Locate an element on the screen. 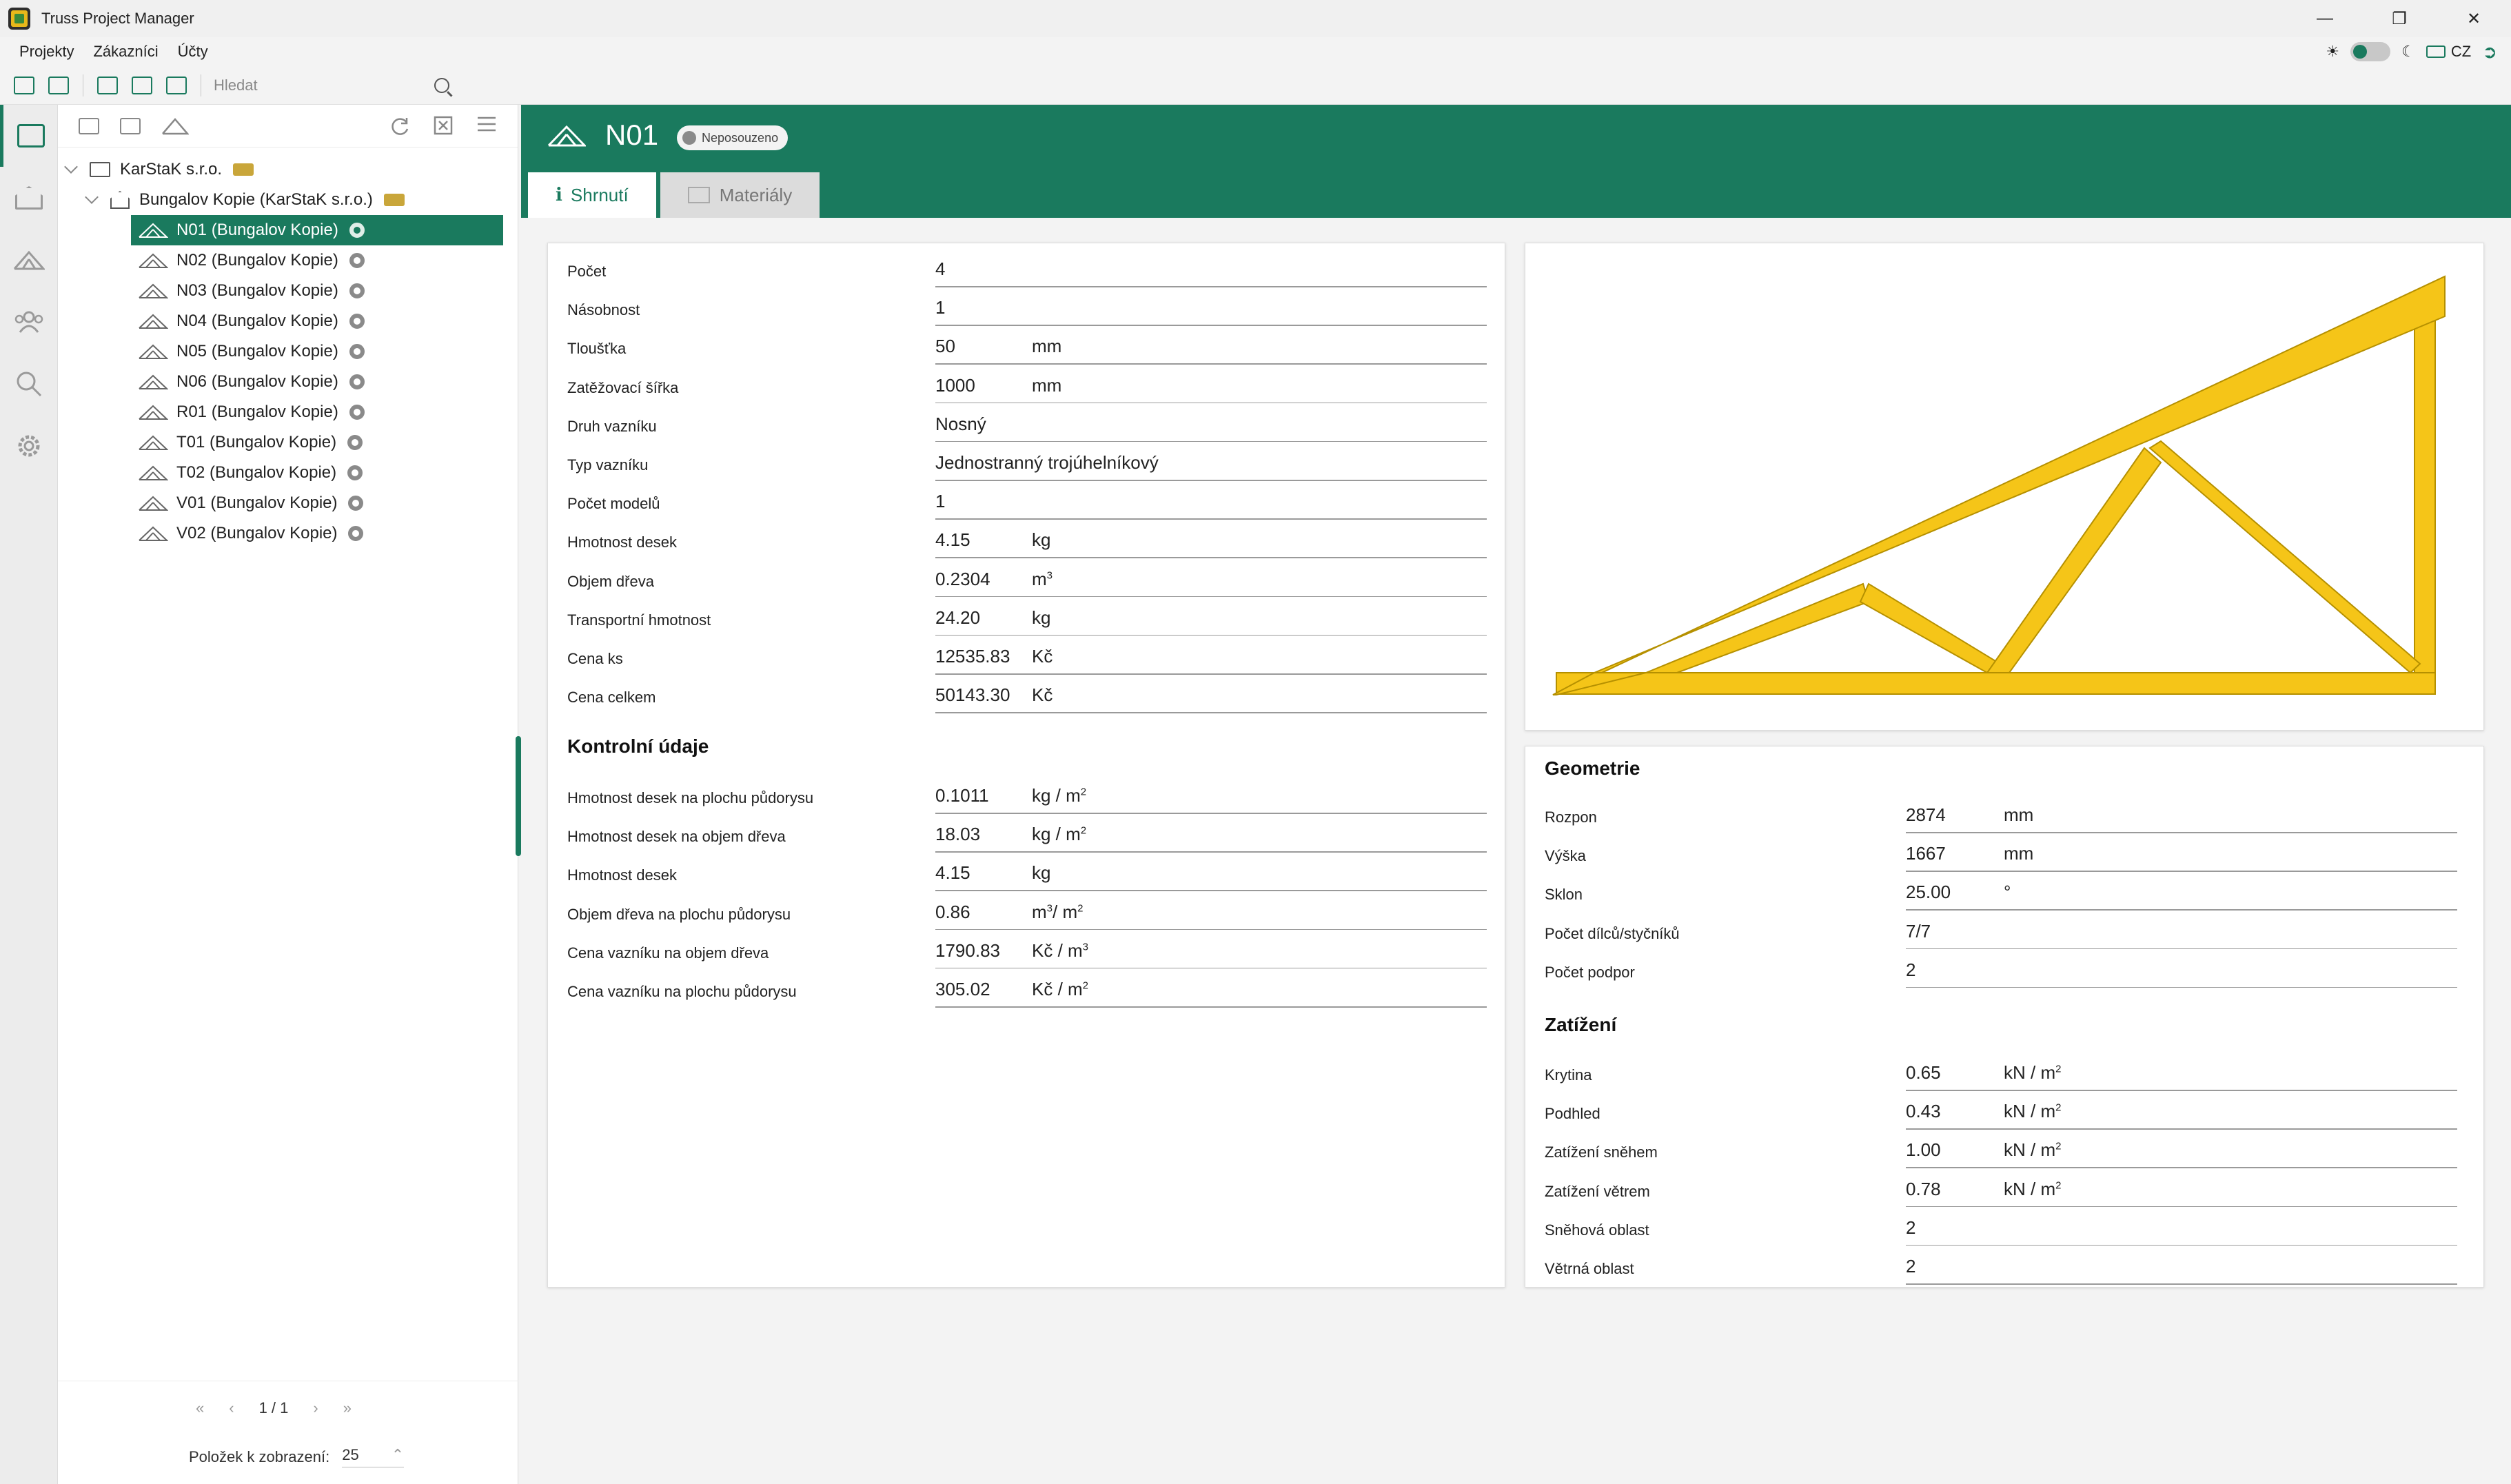 Image resolution: width=2511 pixels, height=1484 pixels. rail-search is located at coordinates (29, 384).